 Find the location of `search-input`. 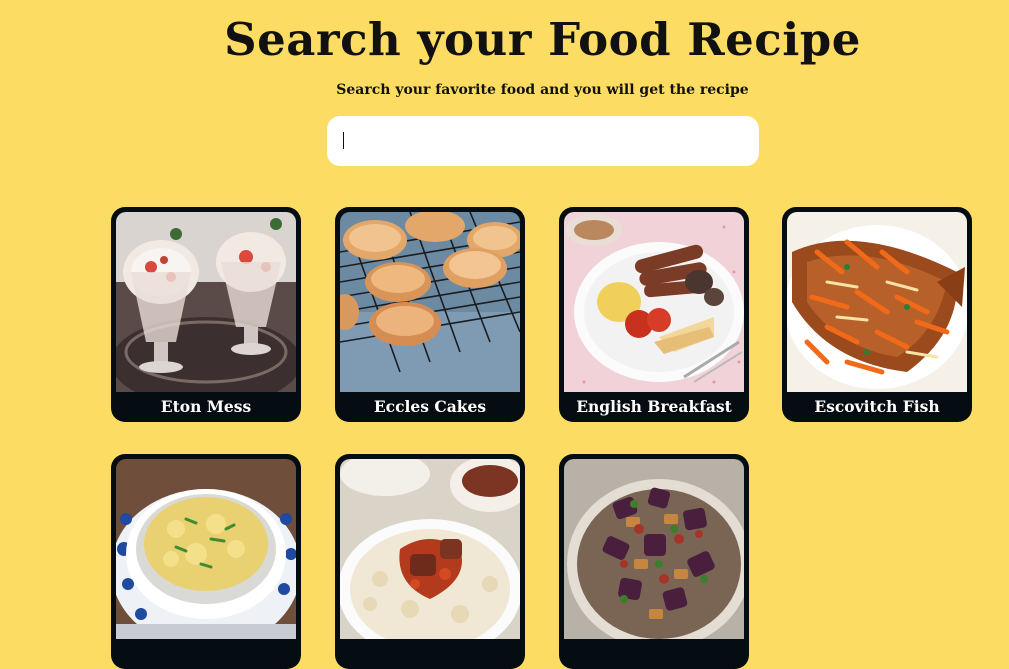

search-input is located at coordinates (543, 141).